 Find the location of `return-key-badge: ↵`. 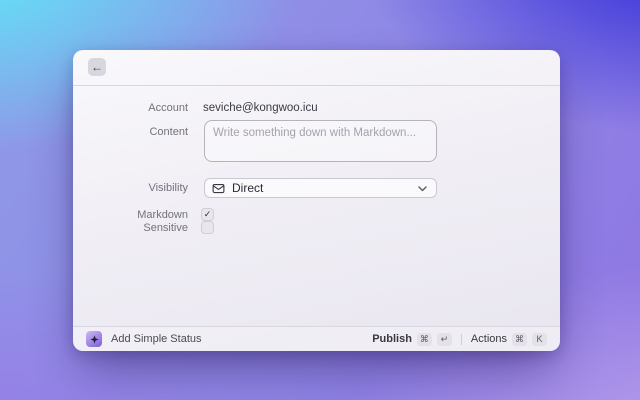

return-key-badge: ↵ is located at coordinates (444, 339).